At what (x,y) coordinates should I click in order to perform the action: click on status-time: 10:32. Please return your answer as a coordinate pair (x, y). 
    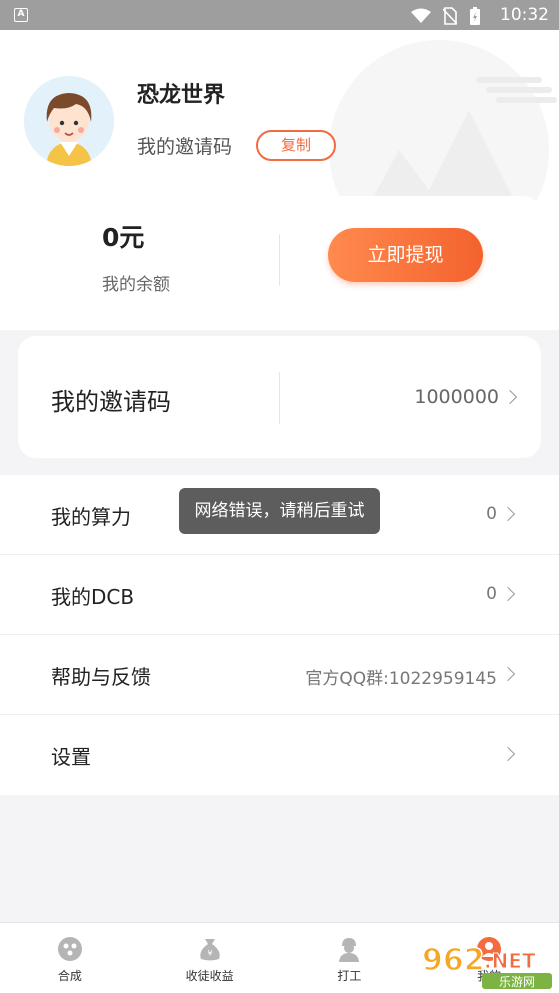
    Looking at the image, I should click on (524, 15).